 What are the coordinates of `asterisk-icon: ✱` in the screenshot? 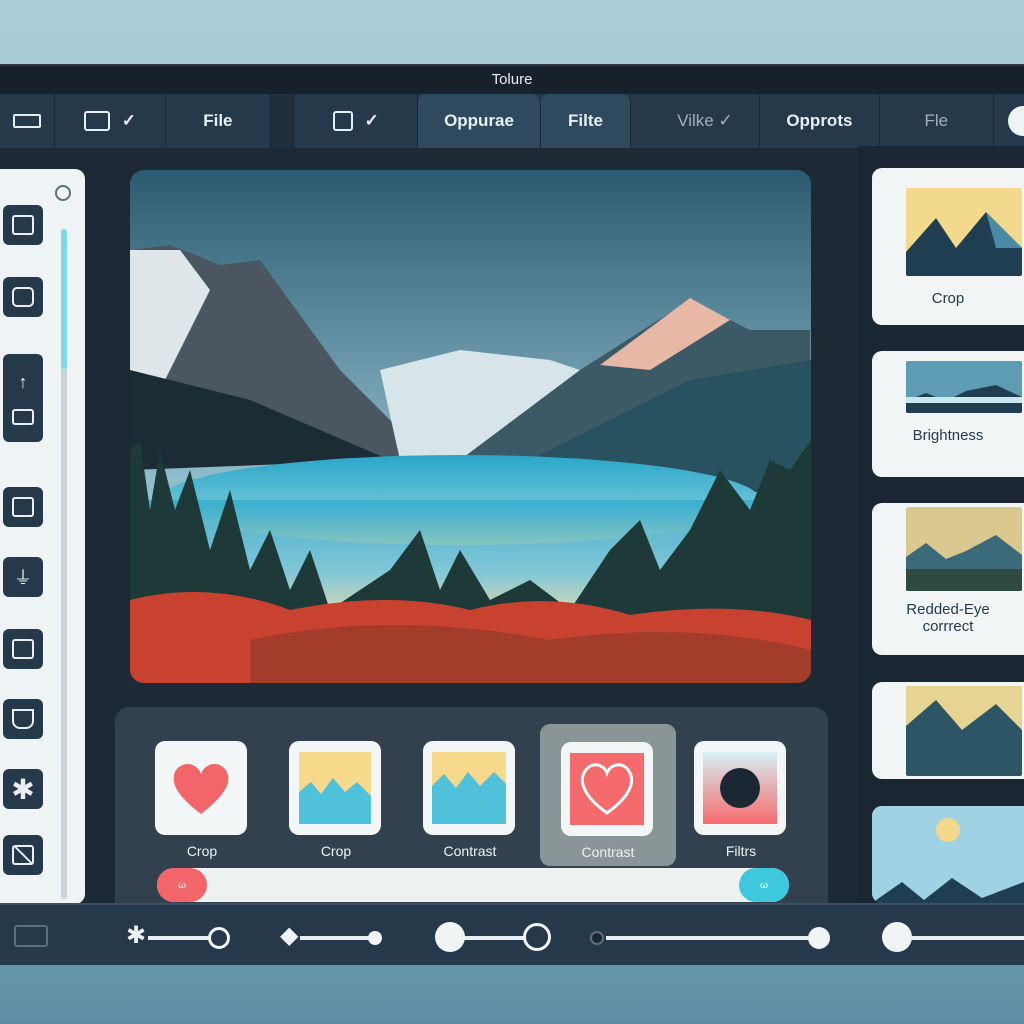 It's located at (23, 789).